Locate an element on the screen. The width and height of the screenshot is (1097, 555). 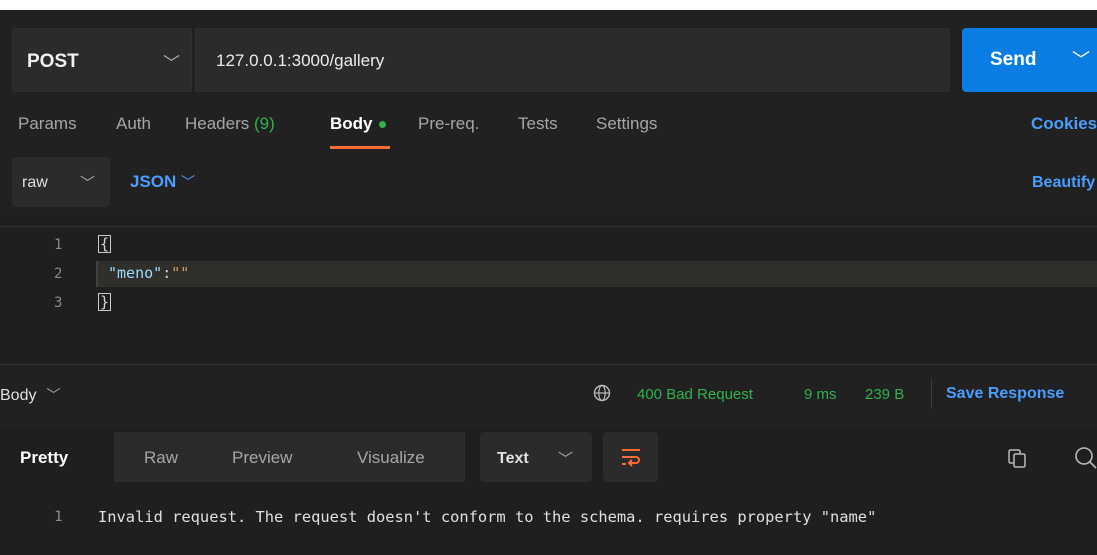
url-input: 127.0.0.1:3000/gallery is located at coordinates (572, 60).